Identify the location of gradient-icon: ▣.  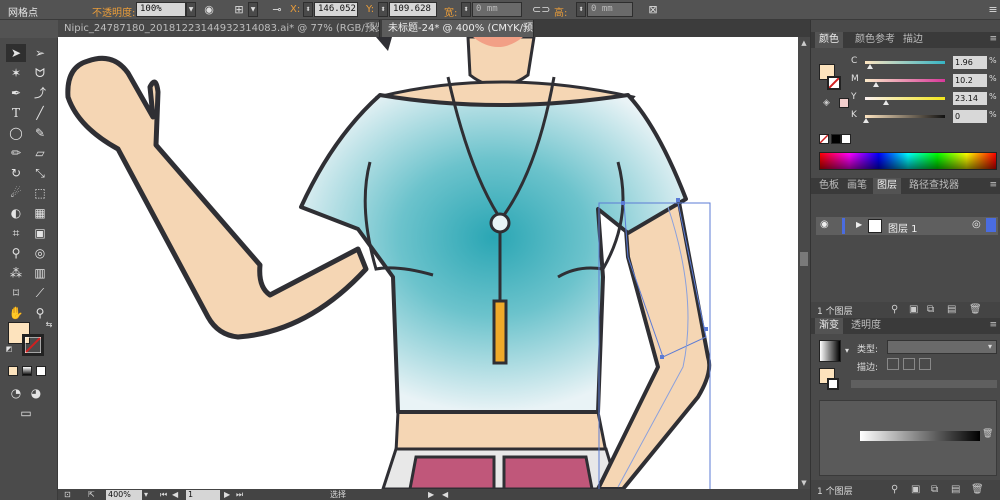
(40, 233).